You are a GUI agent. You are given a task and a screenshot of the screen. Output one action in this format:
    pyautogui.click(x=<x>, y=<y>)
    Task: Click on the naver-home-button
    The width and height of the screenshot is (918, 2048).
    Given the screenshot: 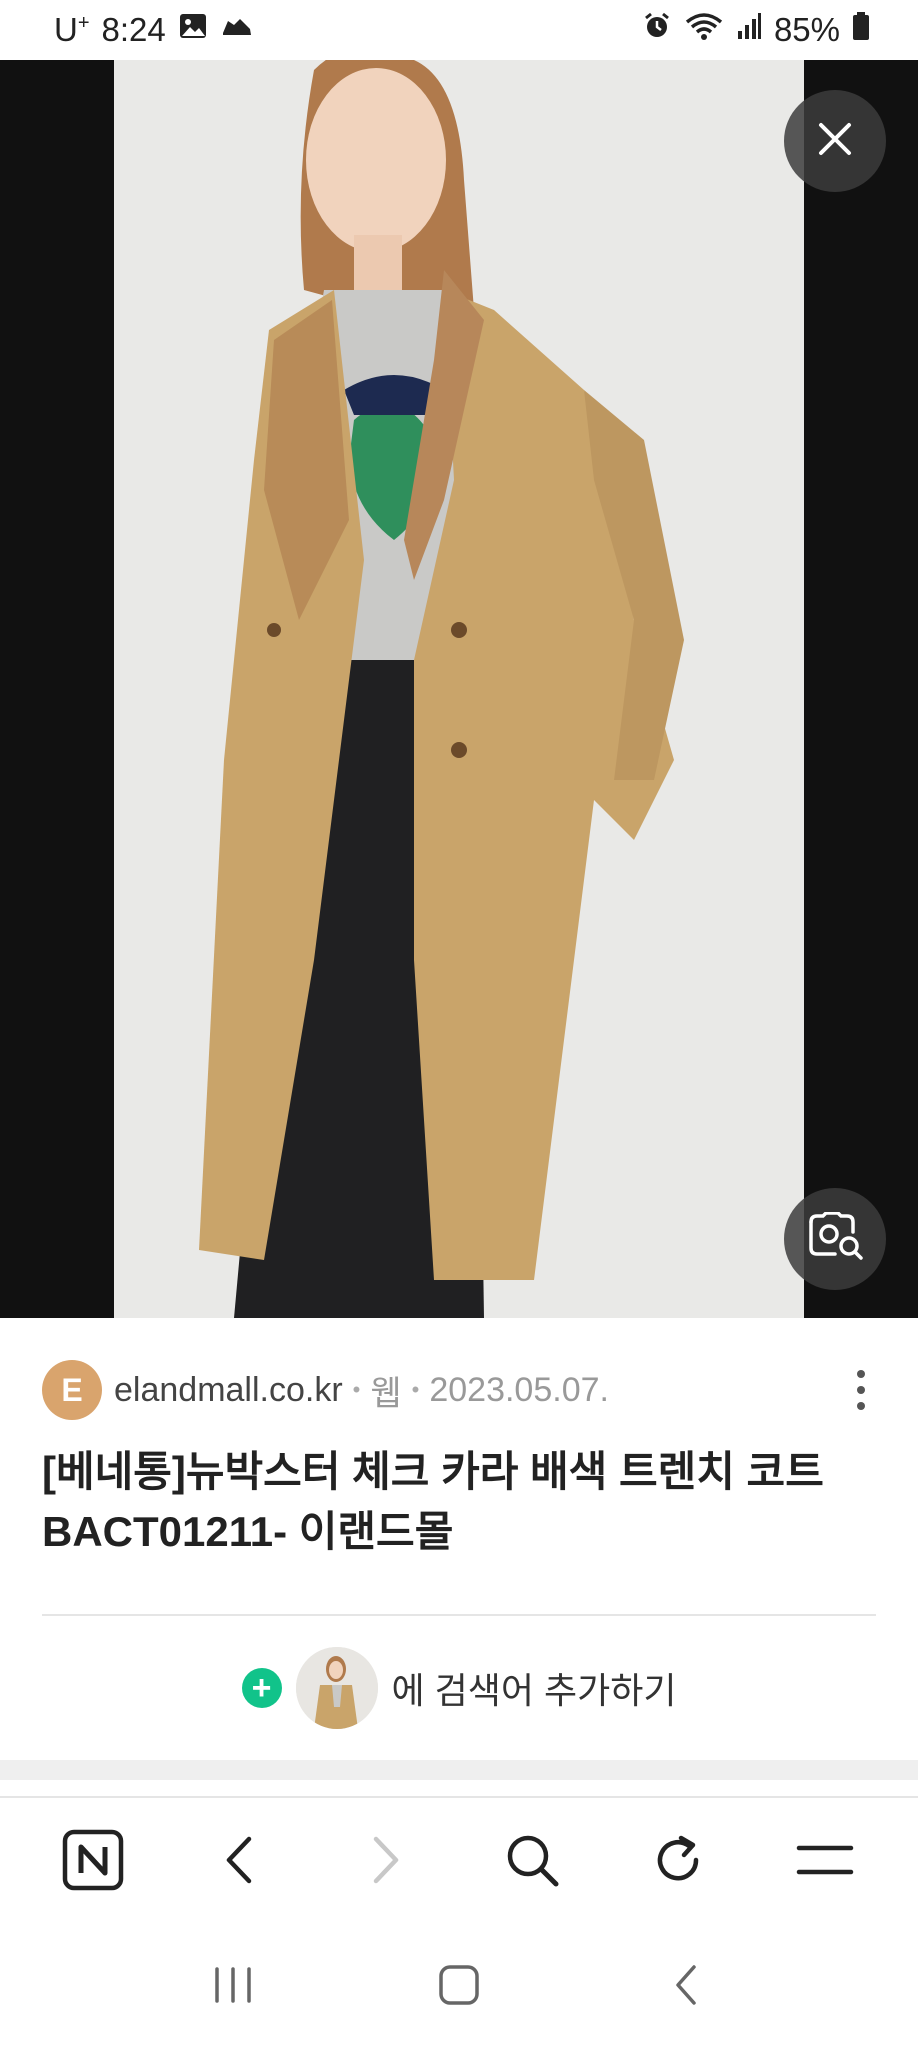 What is the action you would take?
    pyautogui.click(x=93, y=1862)
    